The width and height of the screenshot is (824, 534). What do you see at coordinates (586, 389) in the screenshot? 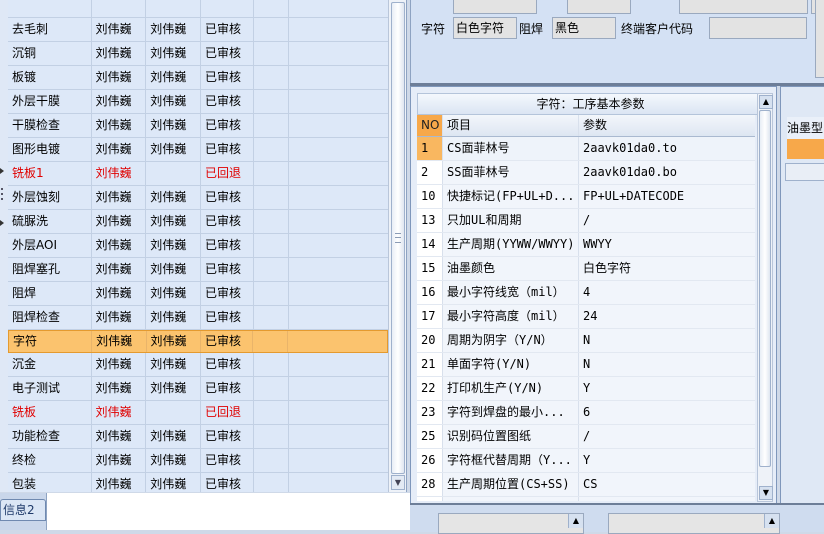
I see `param-row: 22 打印机生产(Y/N) Y` at bounding box center [586, 389].